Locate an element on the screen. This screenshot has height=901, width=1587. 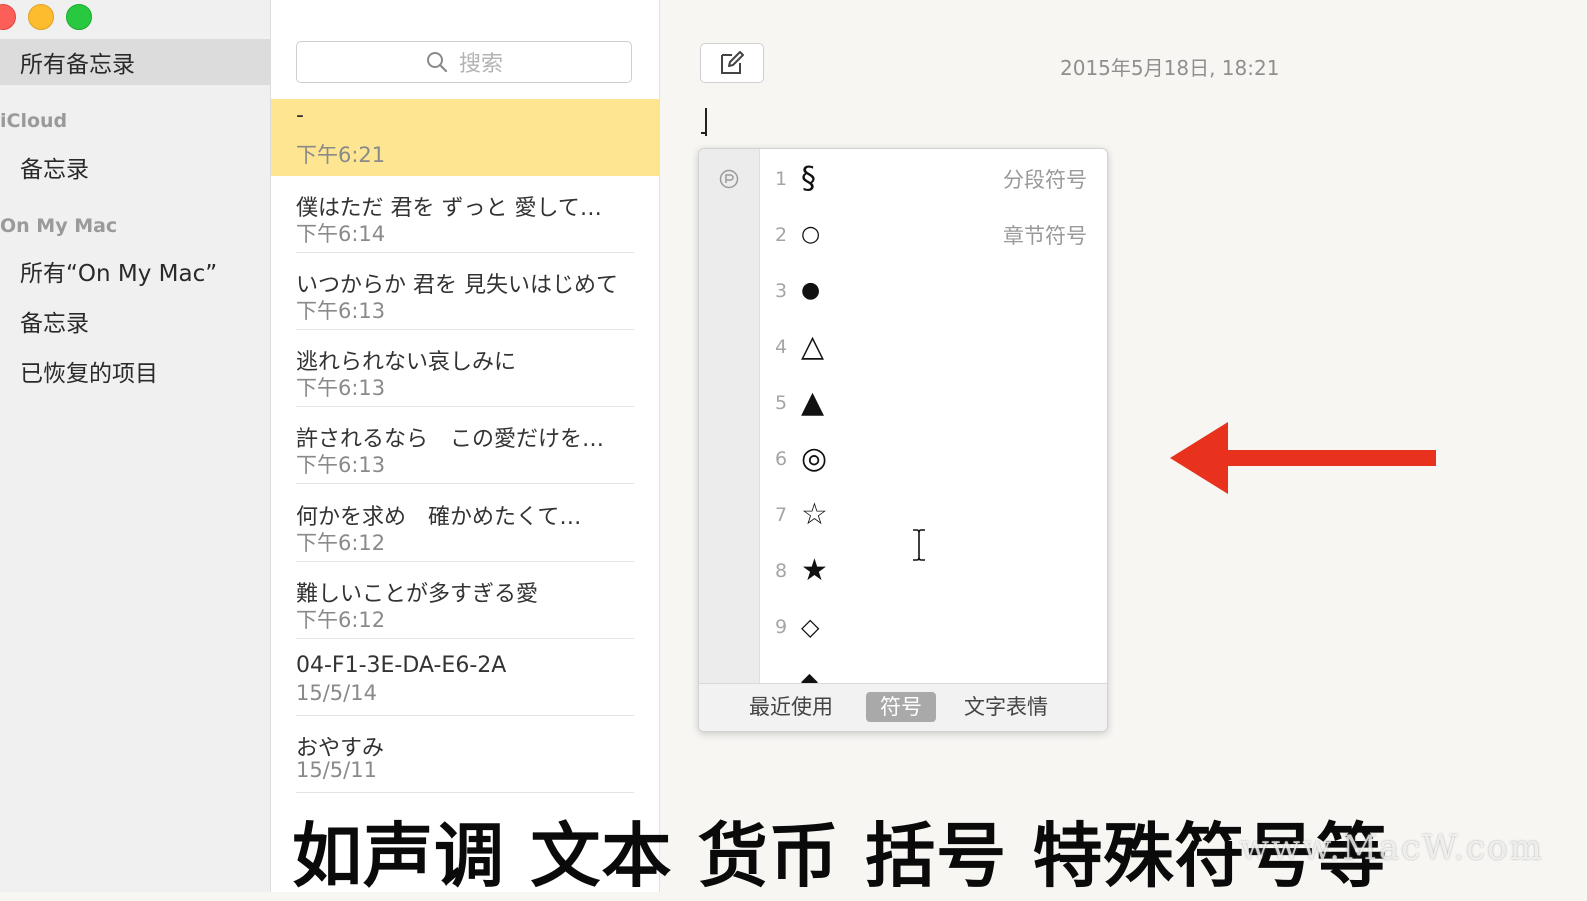
symbol-name: 分段符号 is located at coordinates (1045, 180).